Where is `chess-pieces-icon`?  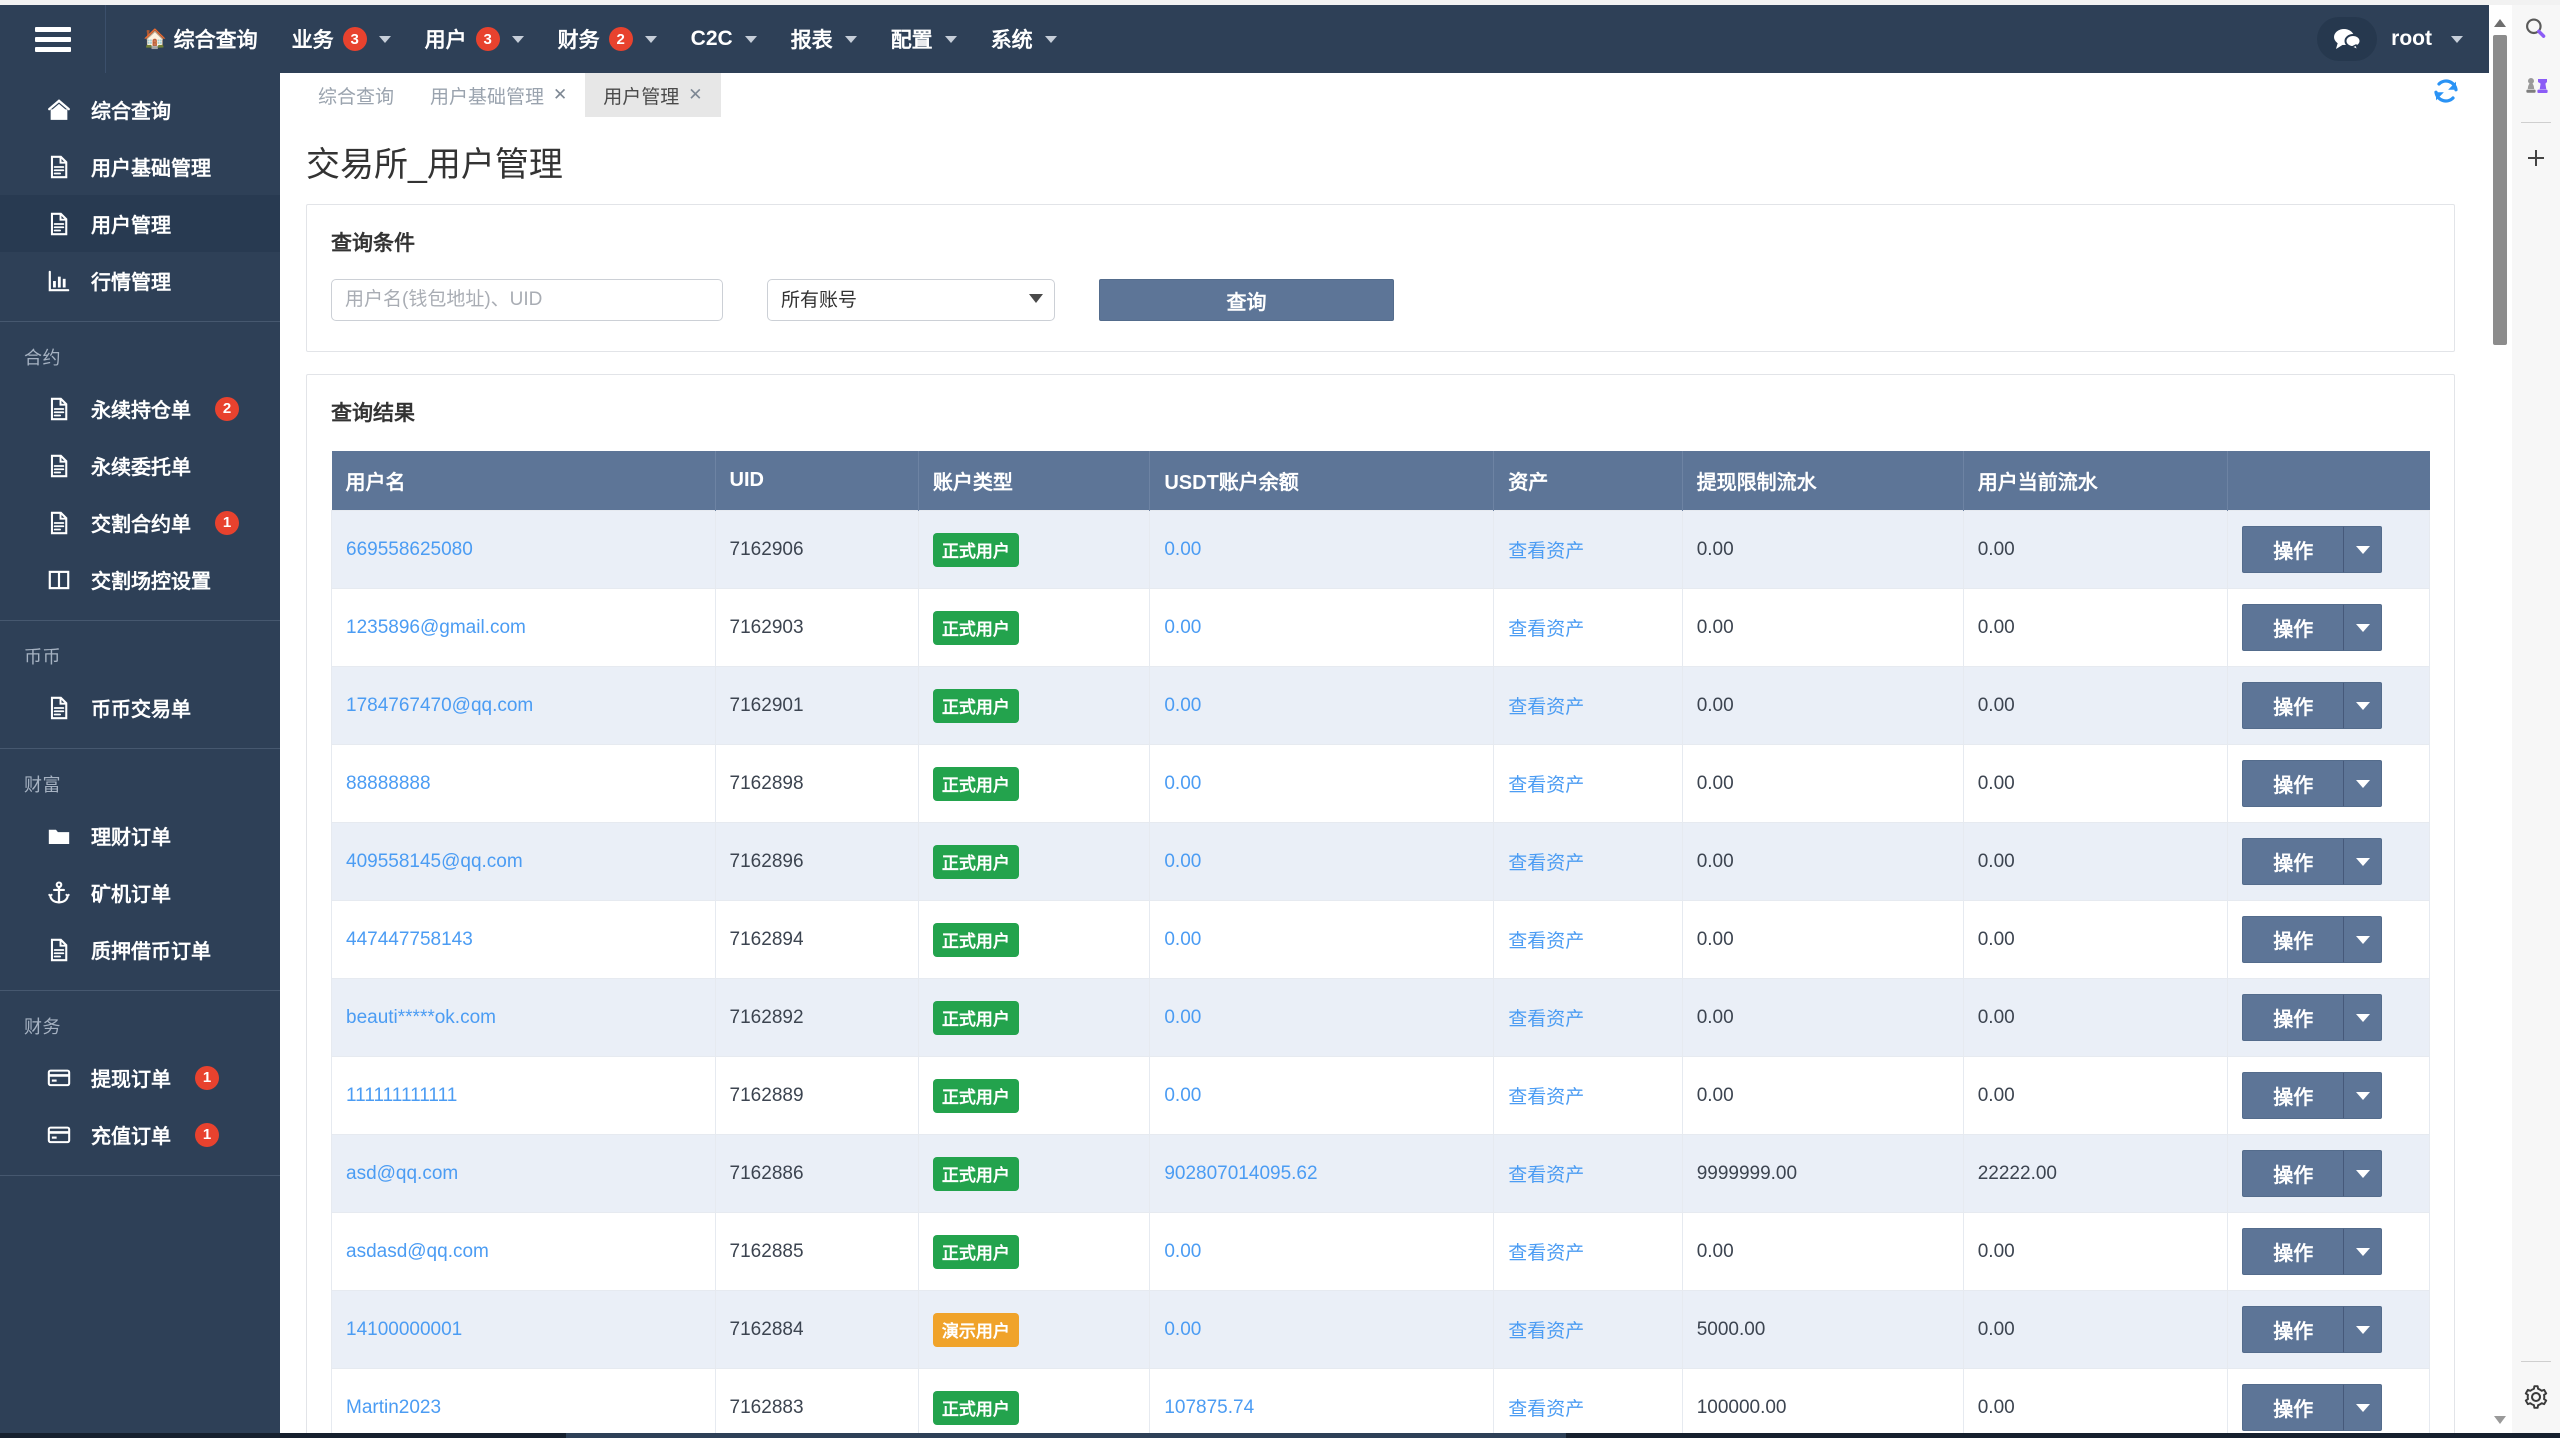 chess-pieces-icon is located at coordinates (2536, 87).